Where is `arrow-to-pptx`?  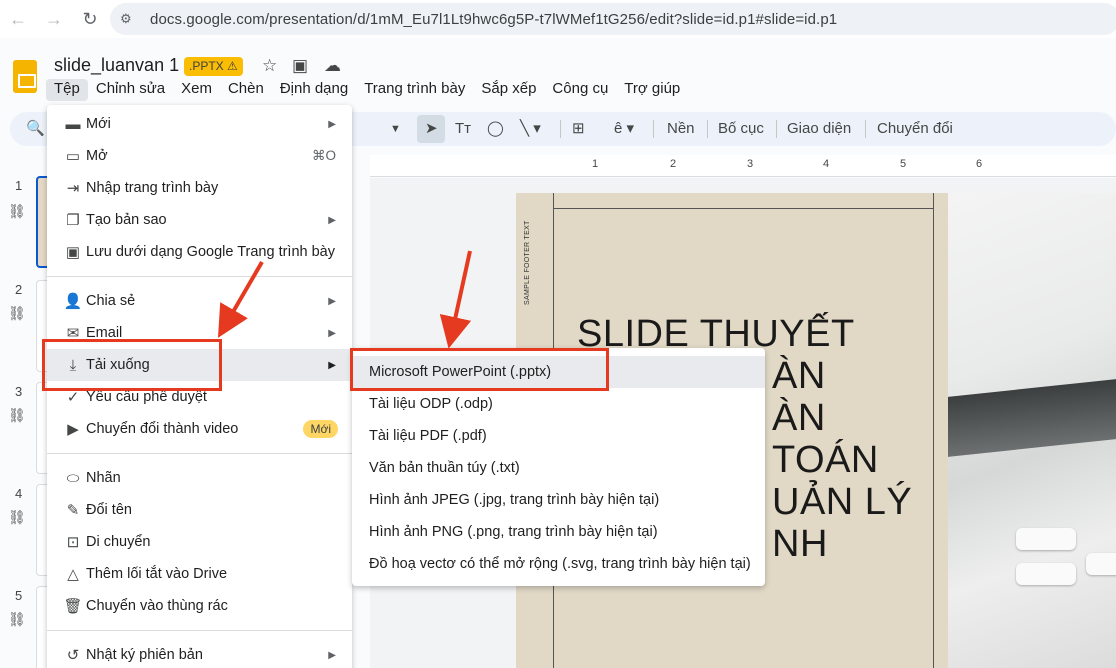
arrow-to-pptx is located at coordinates (455, 299).